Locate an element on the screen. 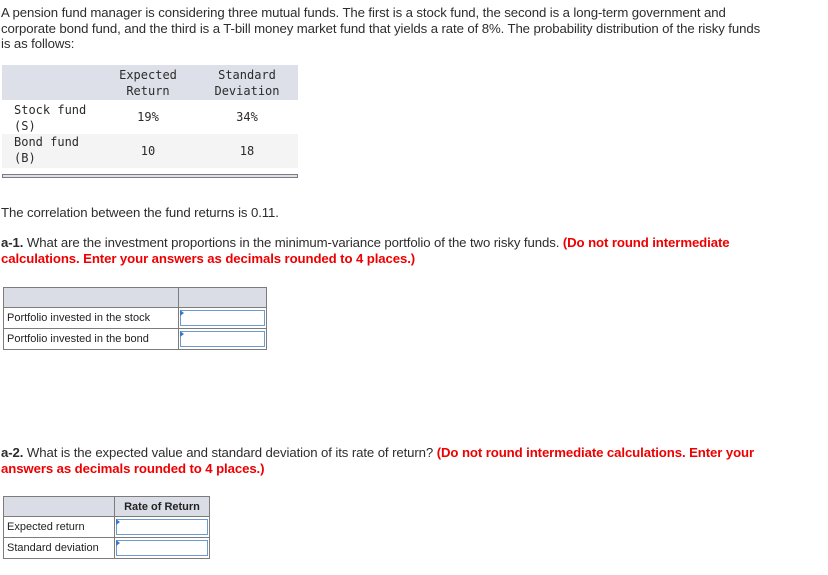  header-standard-deviation: Standard Deviation is located at coordinates (247, 82).